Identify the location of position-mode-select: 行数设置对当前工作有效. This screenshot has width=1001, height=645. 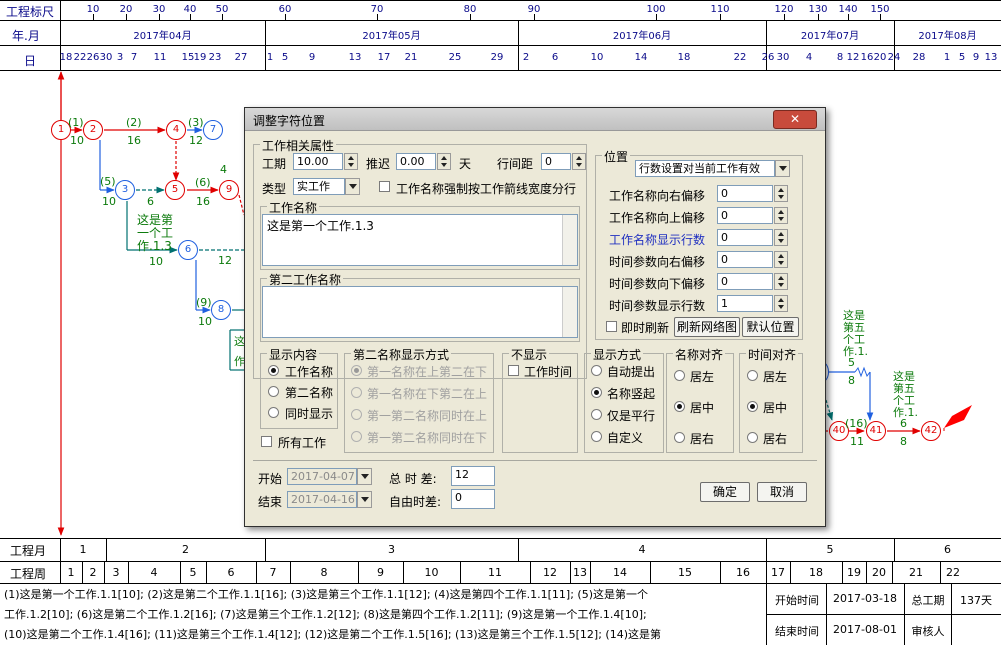
(705, 168).